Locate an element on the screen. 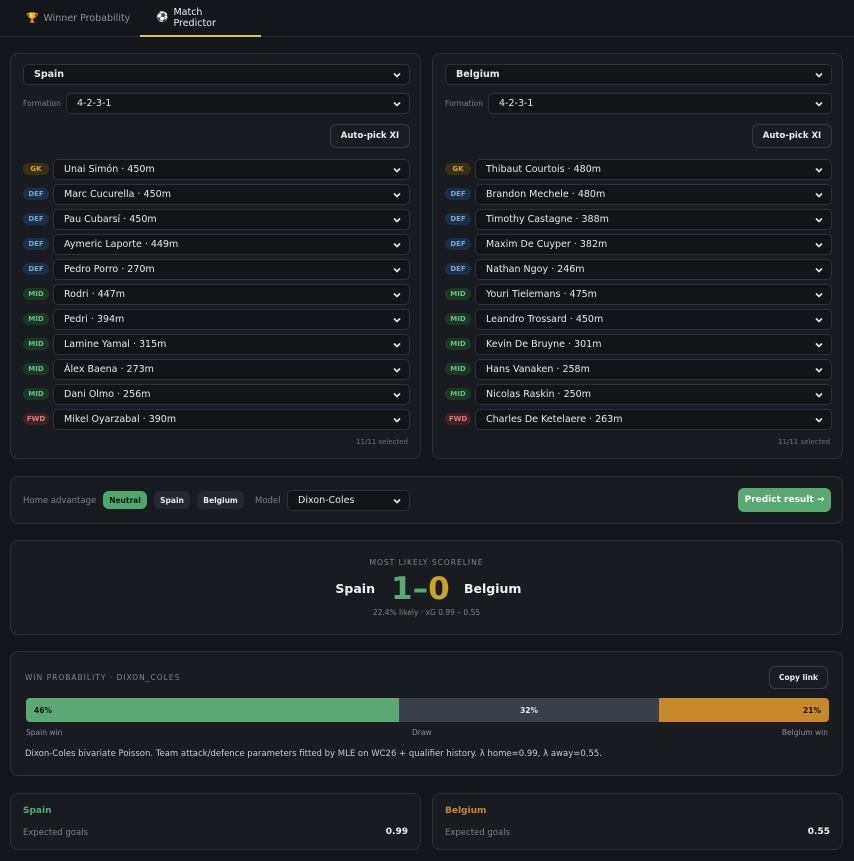 The width and height of the screenshot is (854, 861). player-select: Aymeric Laporte · 449m is located at coordinates (231, 244).